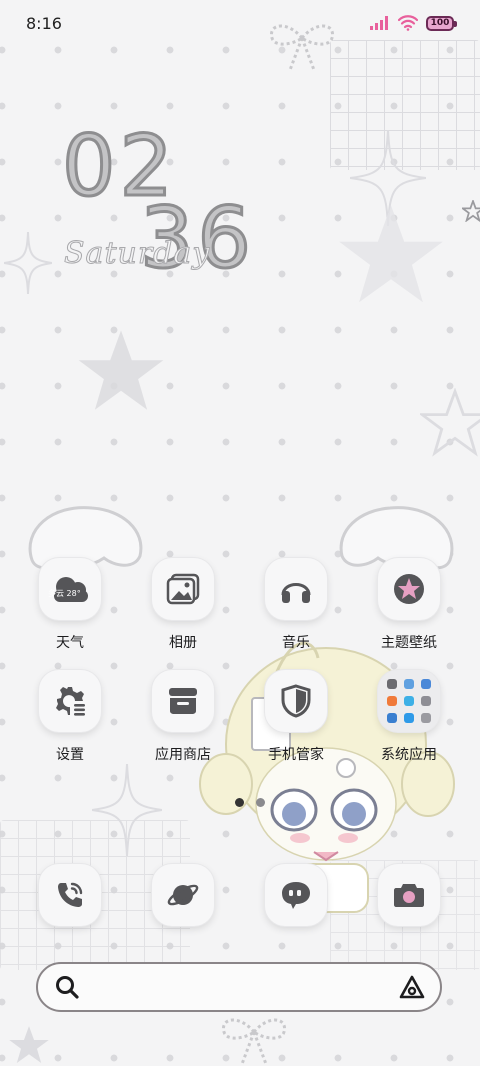 The height and width of the screenshot is (1066, 480). I want to click on gallery-icon, so click(183, 589).